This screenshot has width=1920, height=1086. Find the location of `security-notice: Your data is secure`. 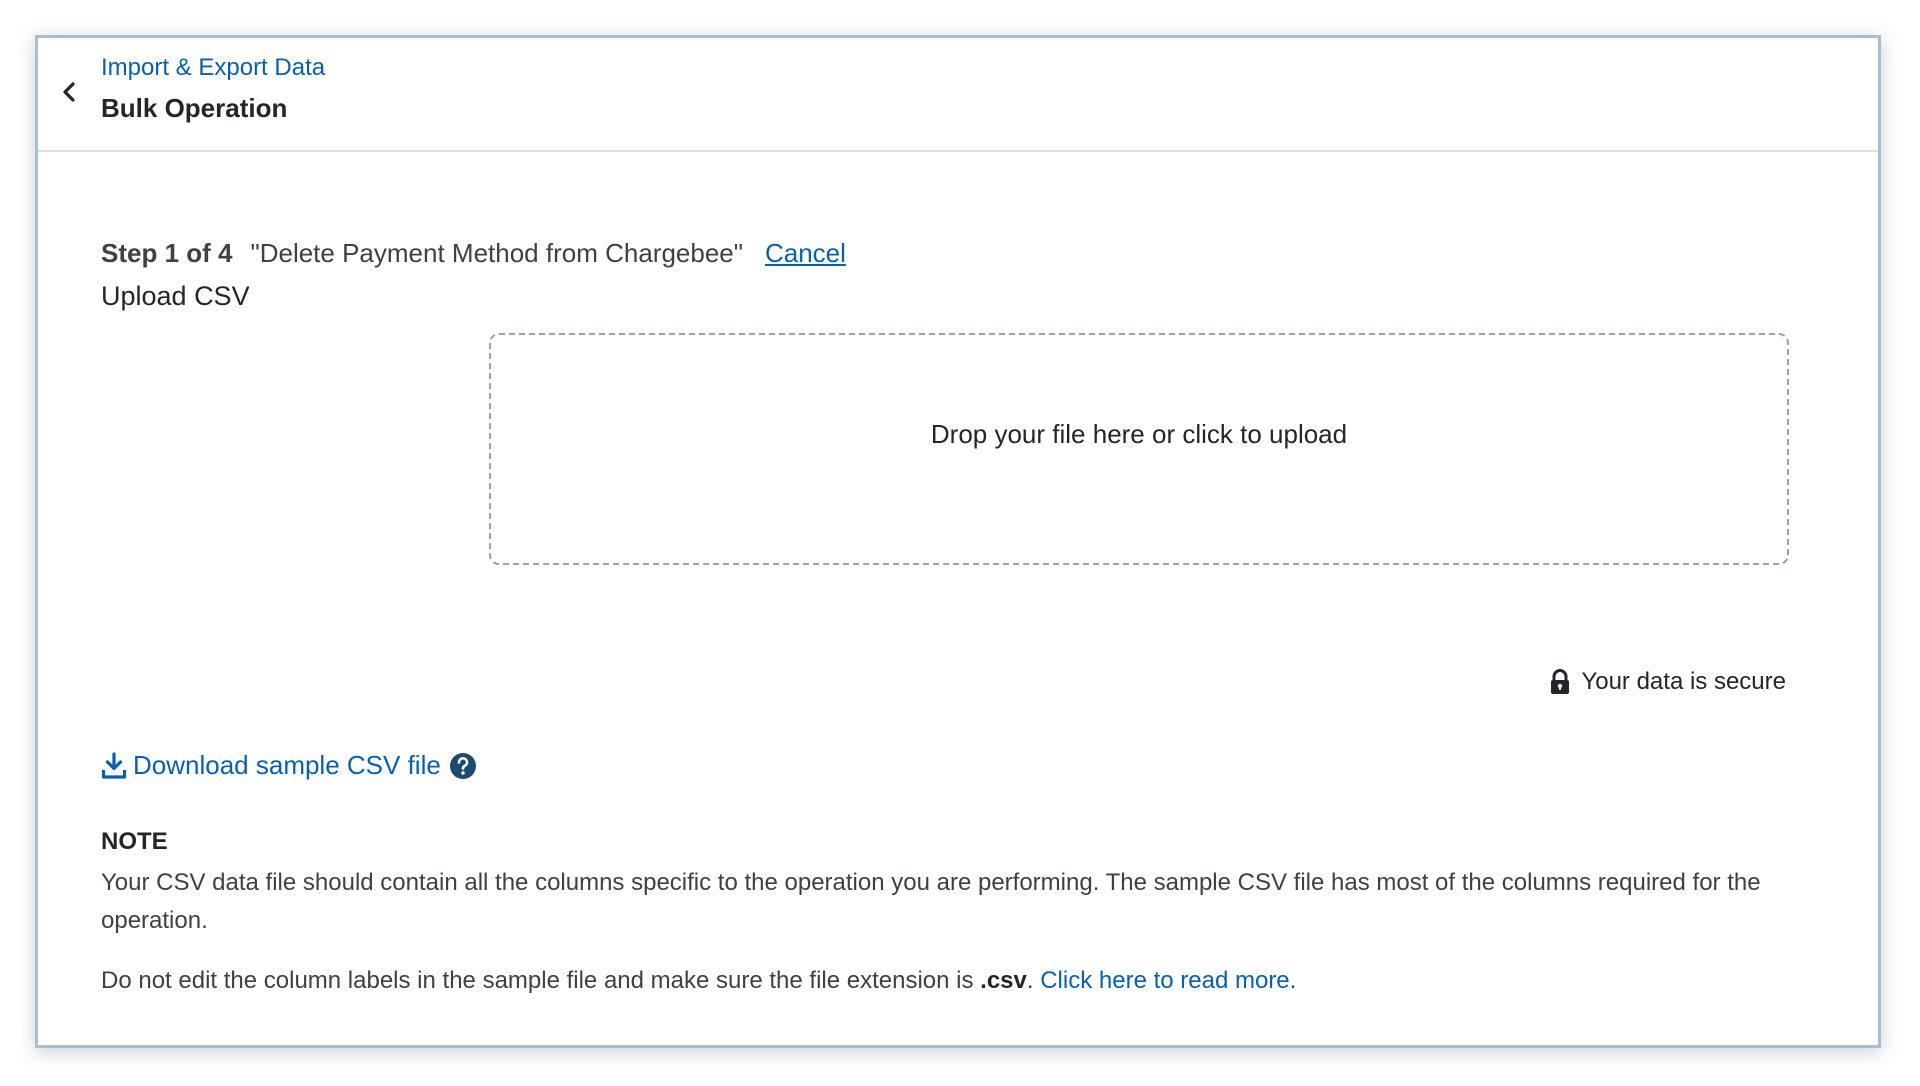

security-notice: Your data is secure is located at coordinates (1667, 682).